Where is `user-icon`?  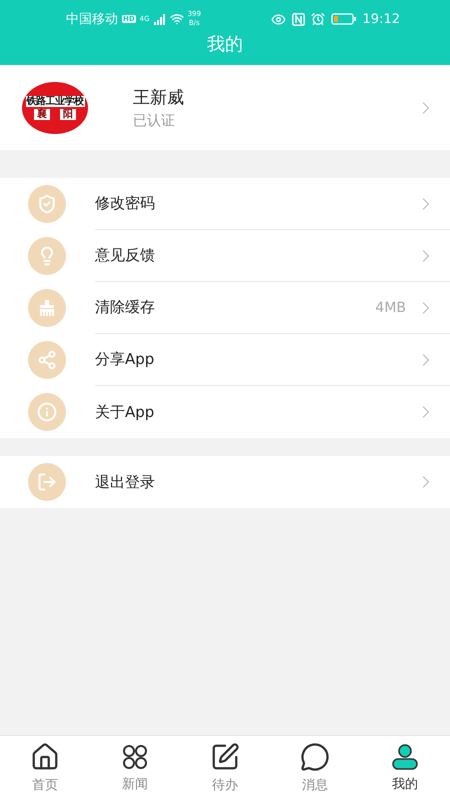 user-icon is located at coordinates (405, 757).